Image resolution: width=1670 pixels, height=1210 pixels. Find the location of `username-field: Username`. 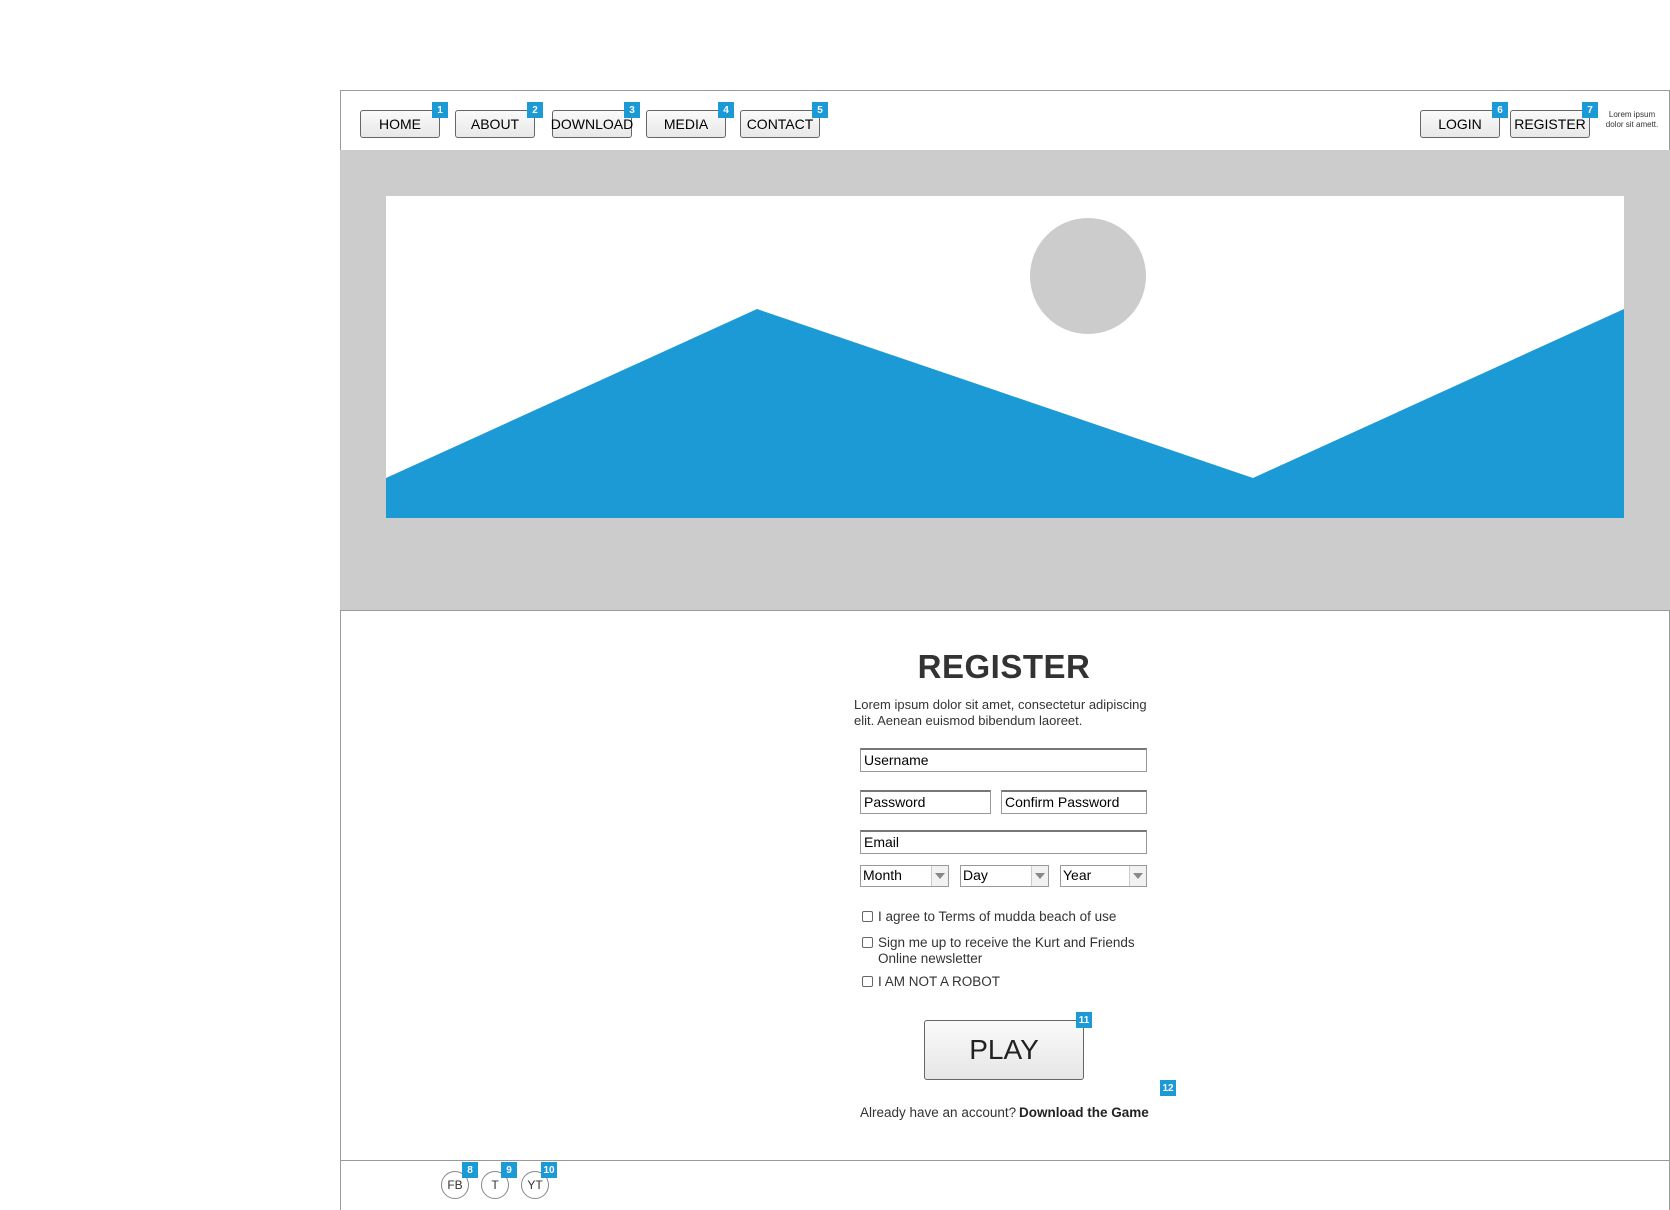

username-field: Username is located at coordinates (1003, 760).